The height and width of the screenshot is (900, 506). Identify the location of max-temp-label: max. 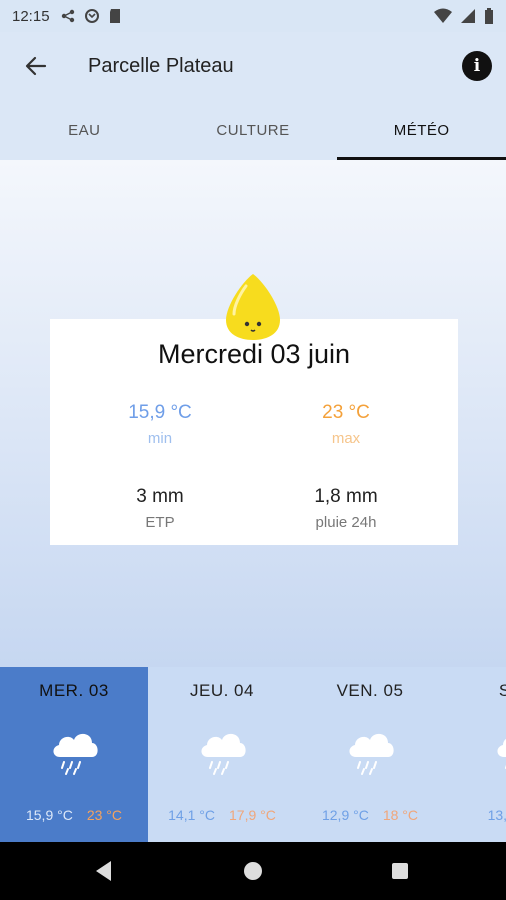
(346, 438).